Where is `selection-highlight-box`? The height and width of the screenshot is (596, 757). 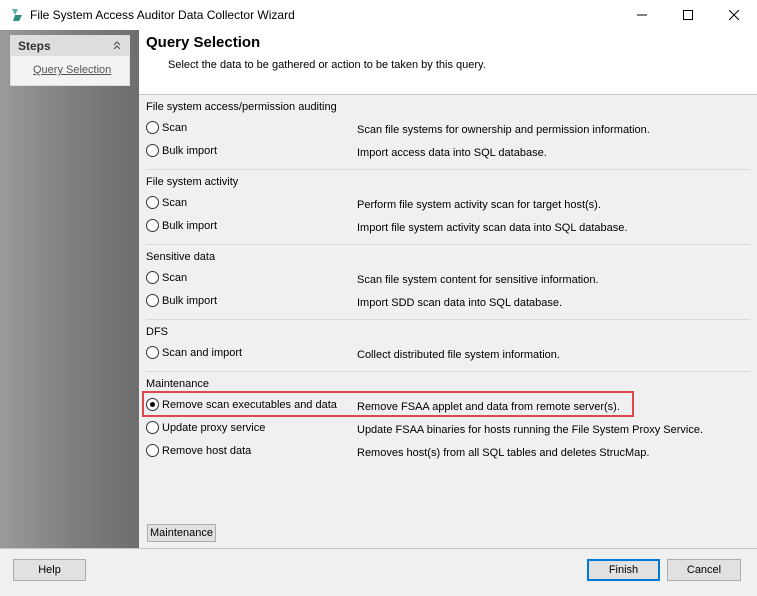
selection-highlight-box is located at coordinates (388, 404).